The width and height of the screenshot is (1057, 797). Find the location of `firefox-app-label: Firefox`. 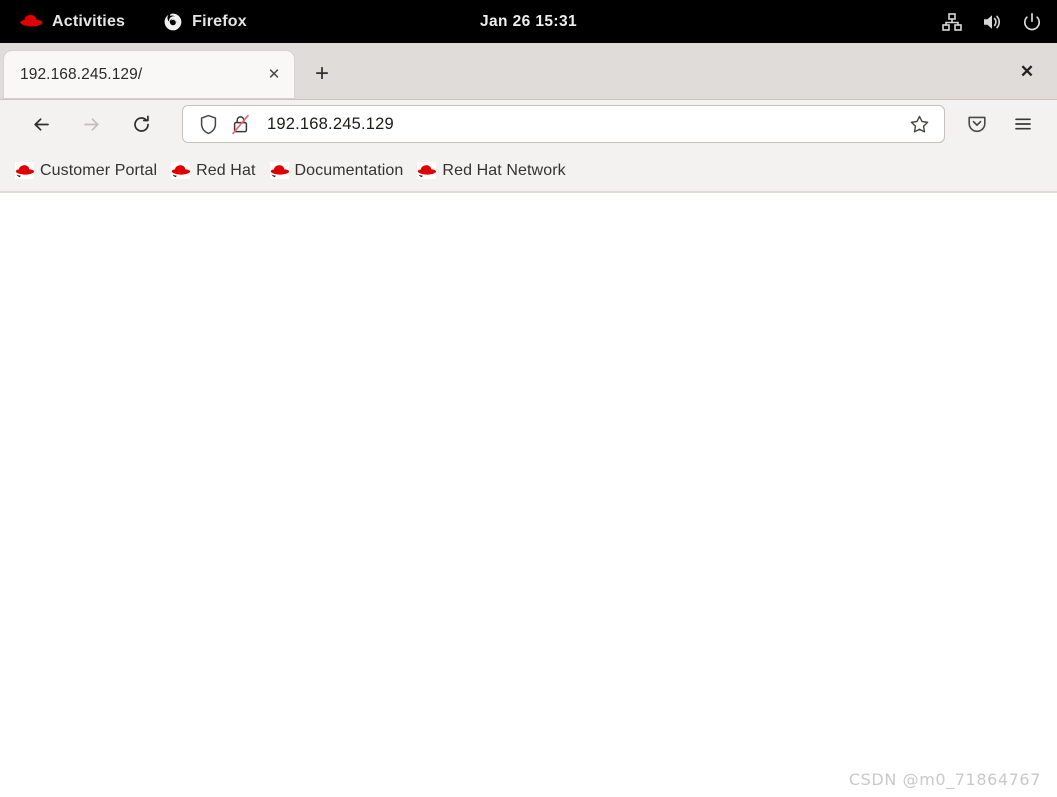

firefox-app-label: Firefox is located at coordinates (219, 21).